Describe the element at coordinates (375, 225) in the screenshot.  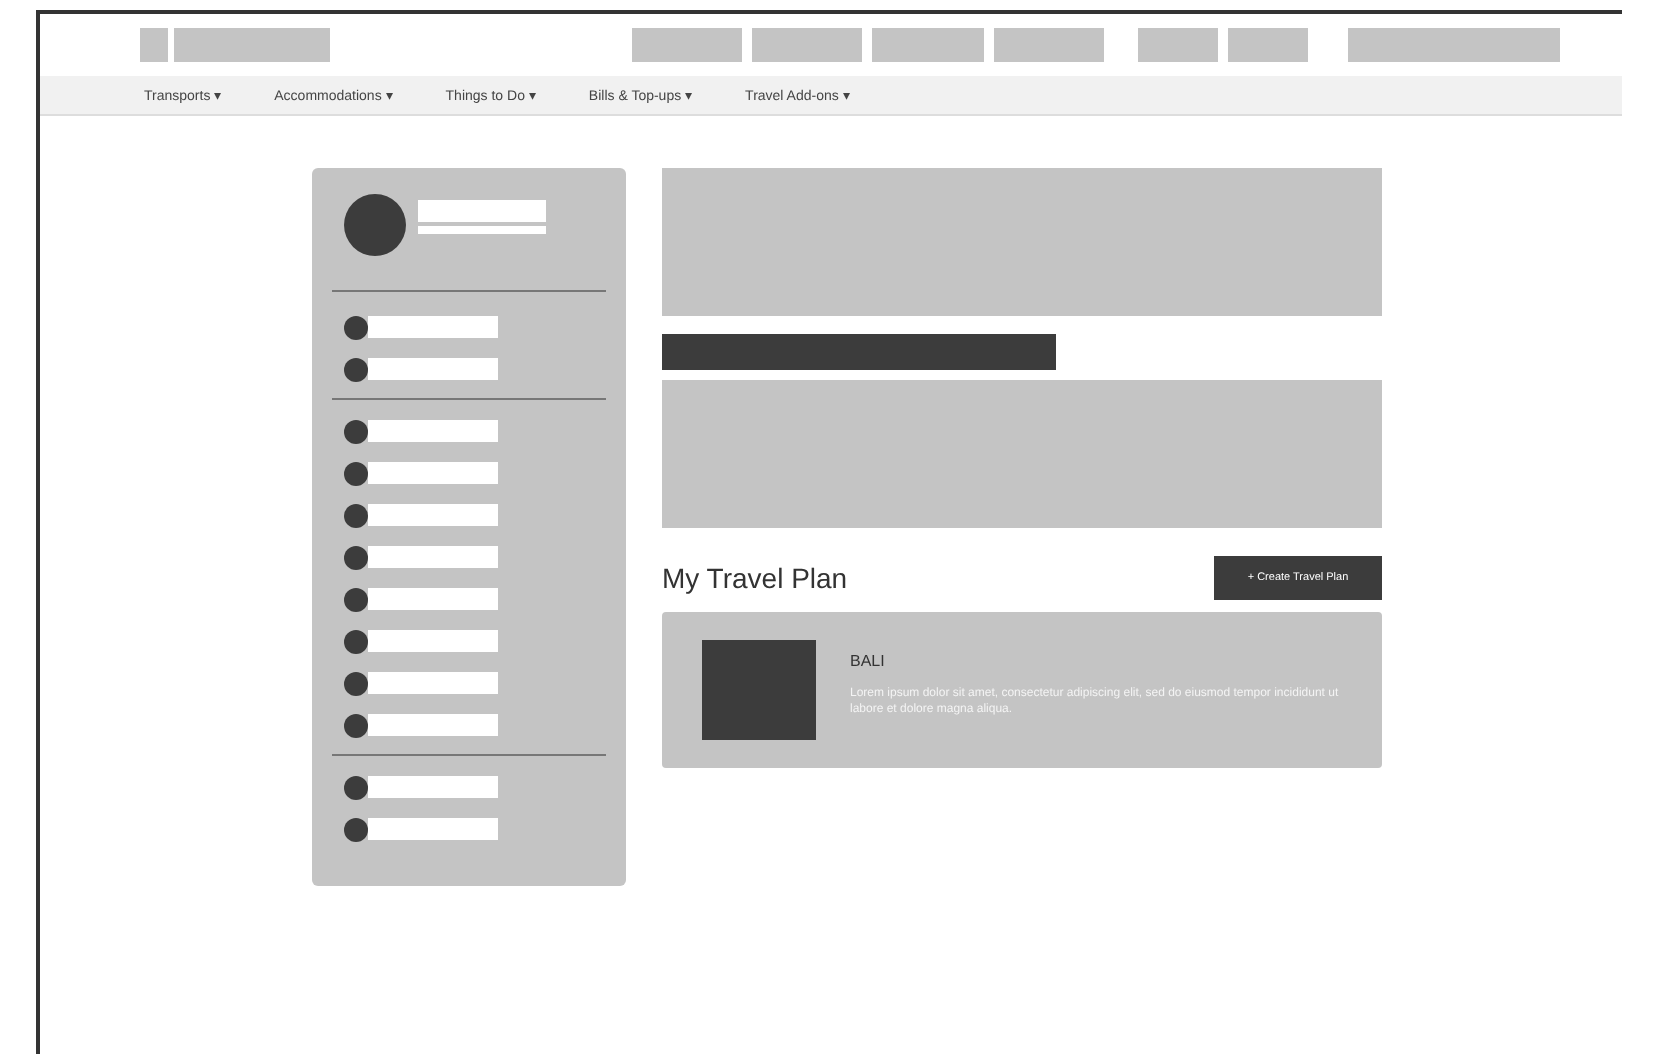
I see `avatar-icon` at that location.